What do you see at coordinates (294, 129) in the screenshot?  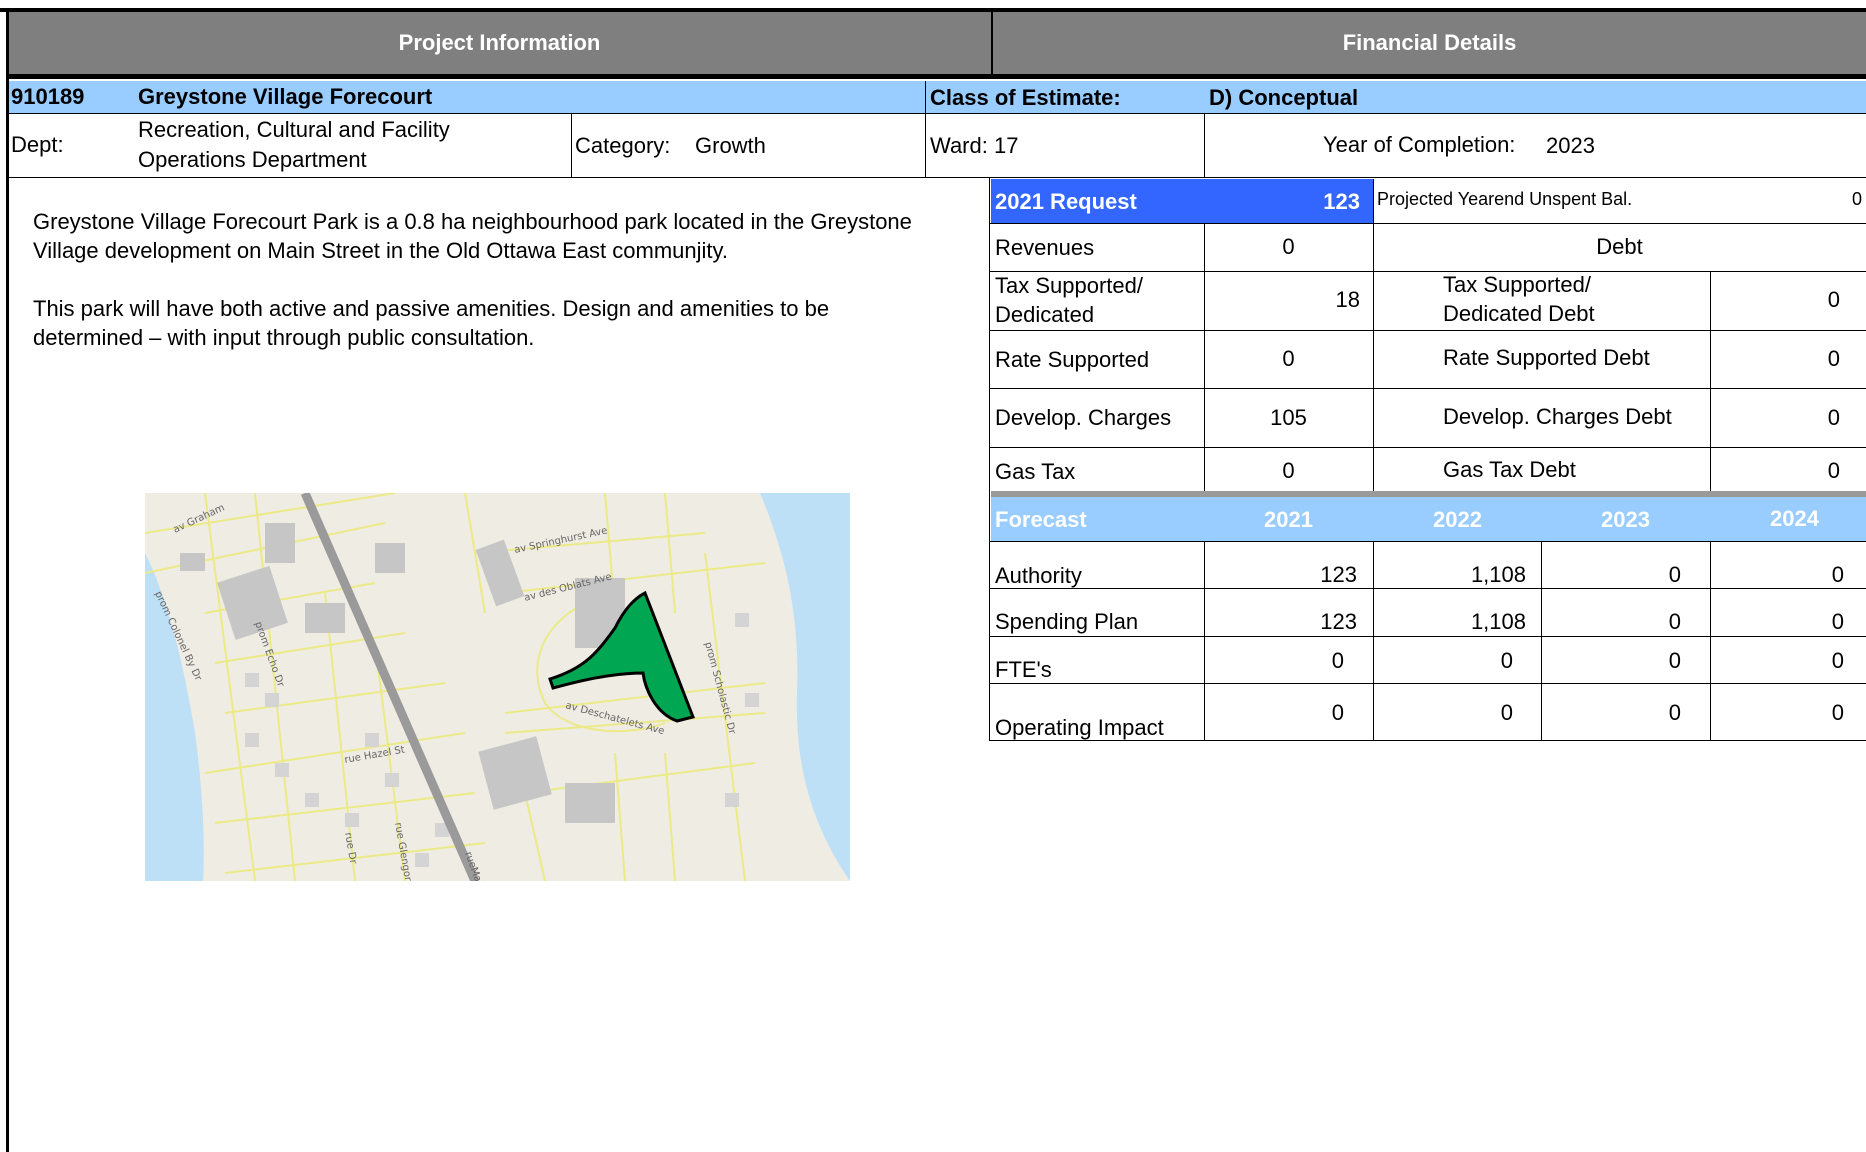 I see `dept-line-1: Recreation, Cultural and Facility` at bounding box center [294, 129].